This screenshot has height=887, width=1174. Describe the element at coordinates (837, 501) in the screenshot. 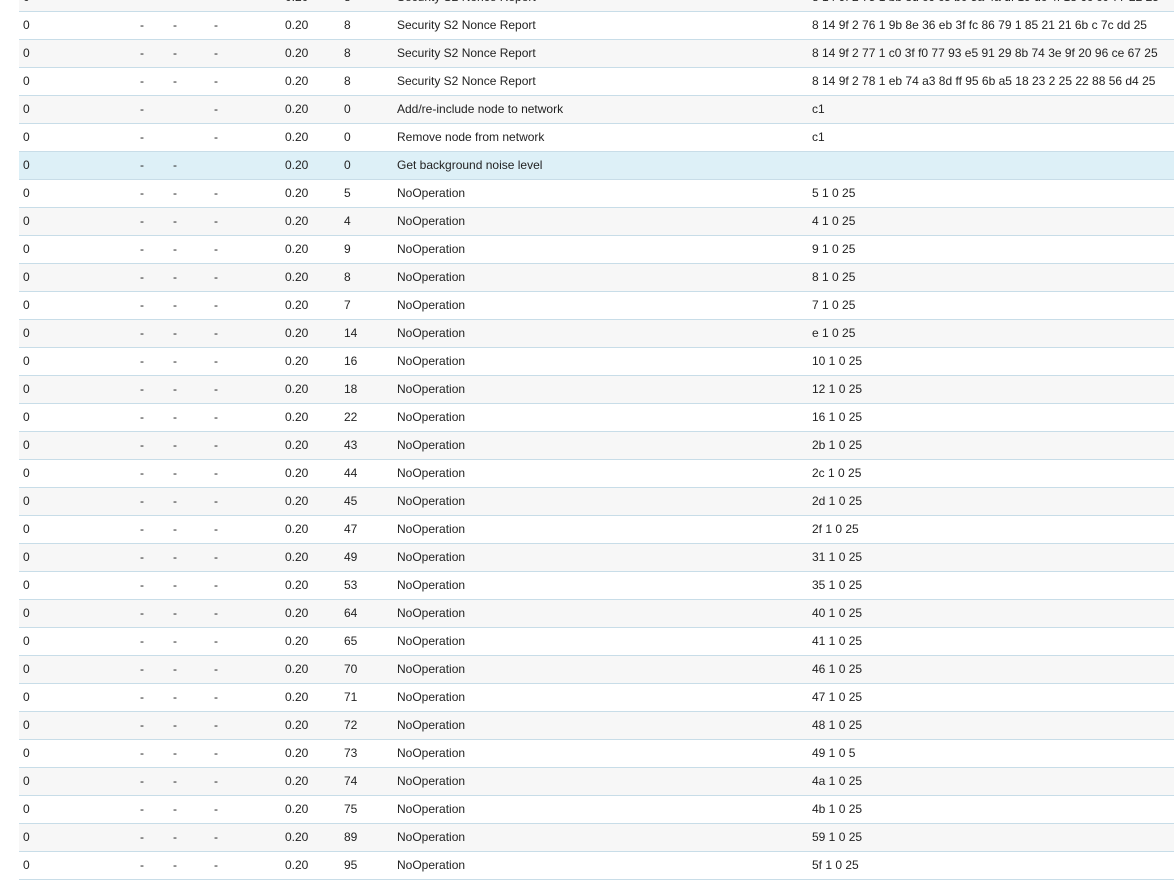

I see `cell-payload: 2d 1 0 25` at that location.